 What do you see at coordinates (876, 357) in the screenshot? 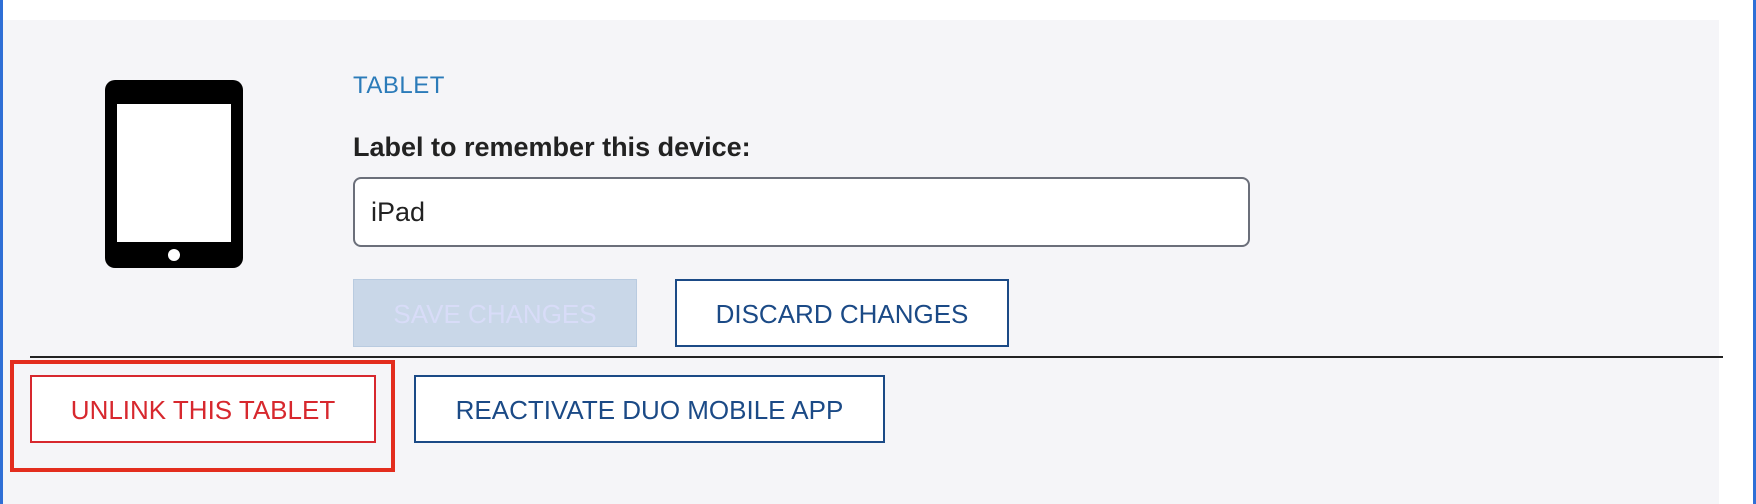
I see `section-divider` at bounding box center [876, 357].